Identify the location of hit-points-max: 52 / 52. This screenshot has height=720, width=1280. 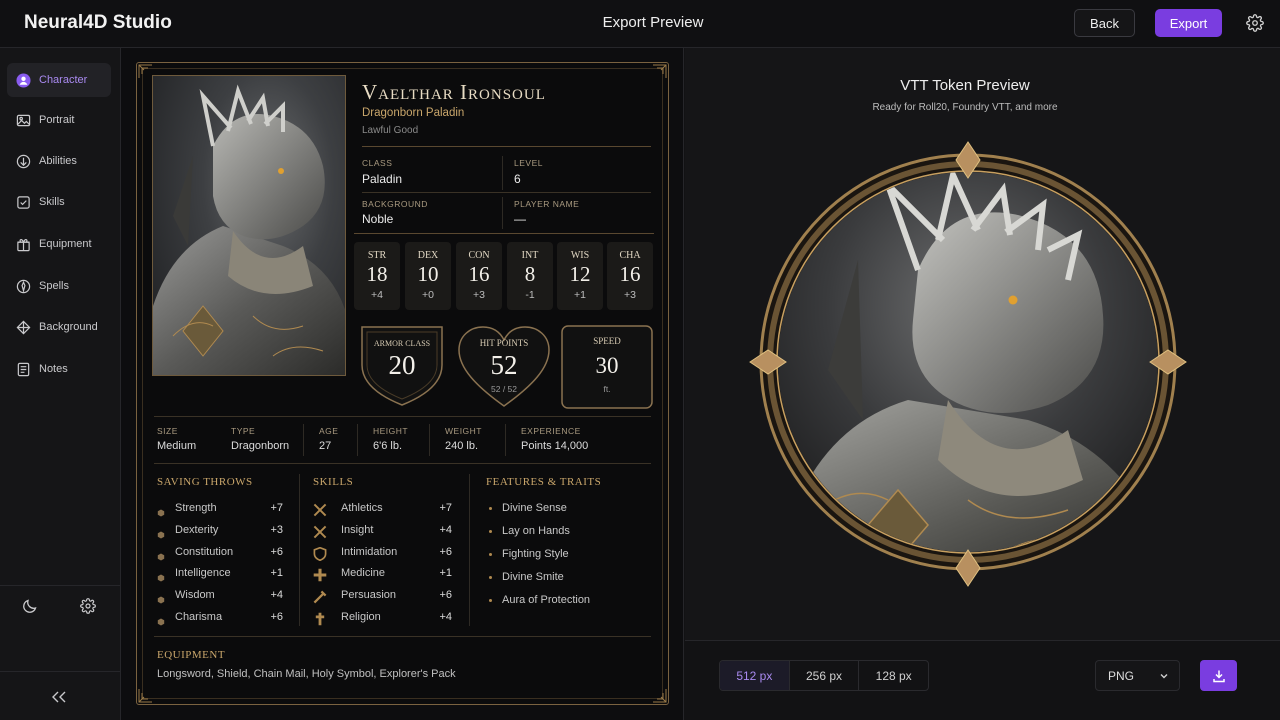
(504, 389).